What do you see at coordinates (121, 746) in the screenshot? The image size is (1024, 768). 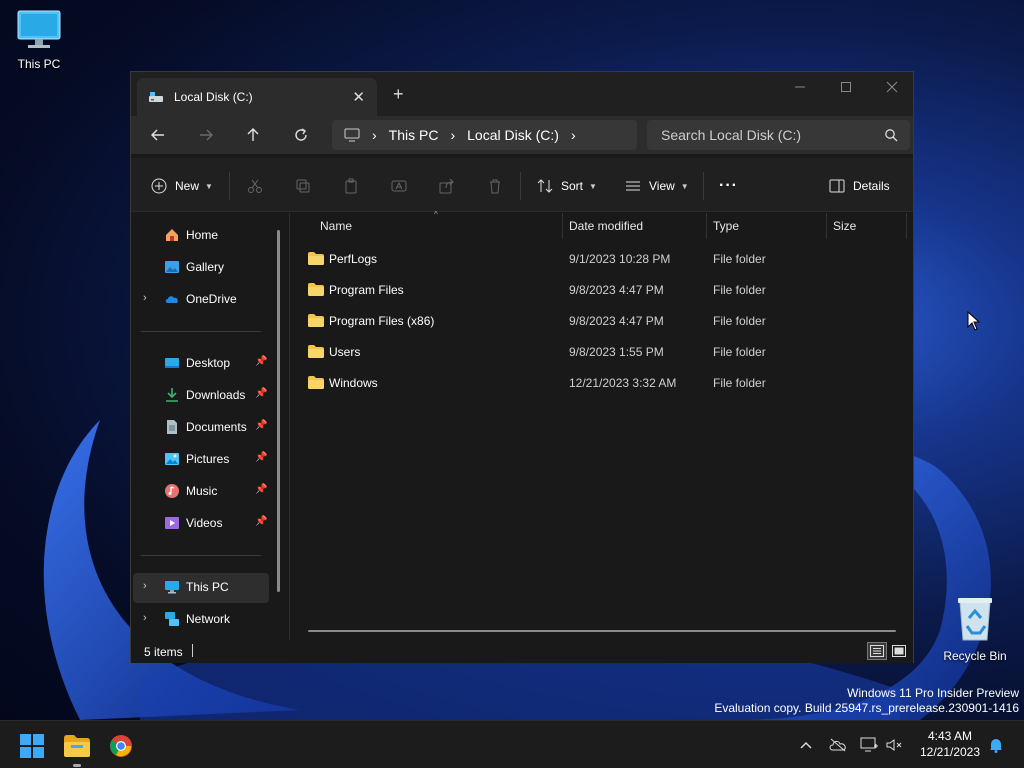 I see `chrome-taskbar-button` at bounding box center [121, 746].